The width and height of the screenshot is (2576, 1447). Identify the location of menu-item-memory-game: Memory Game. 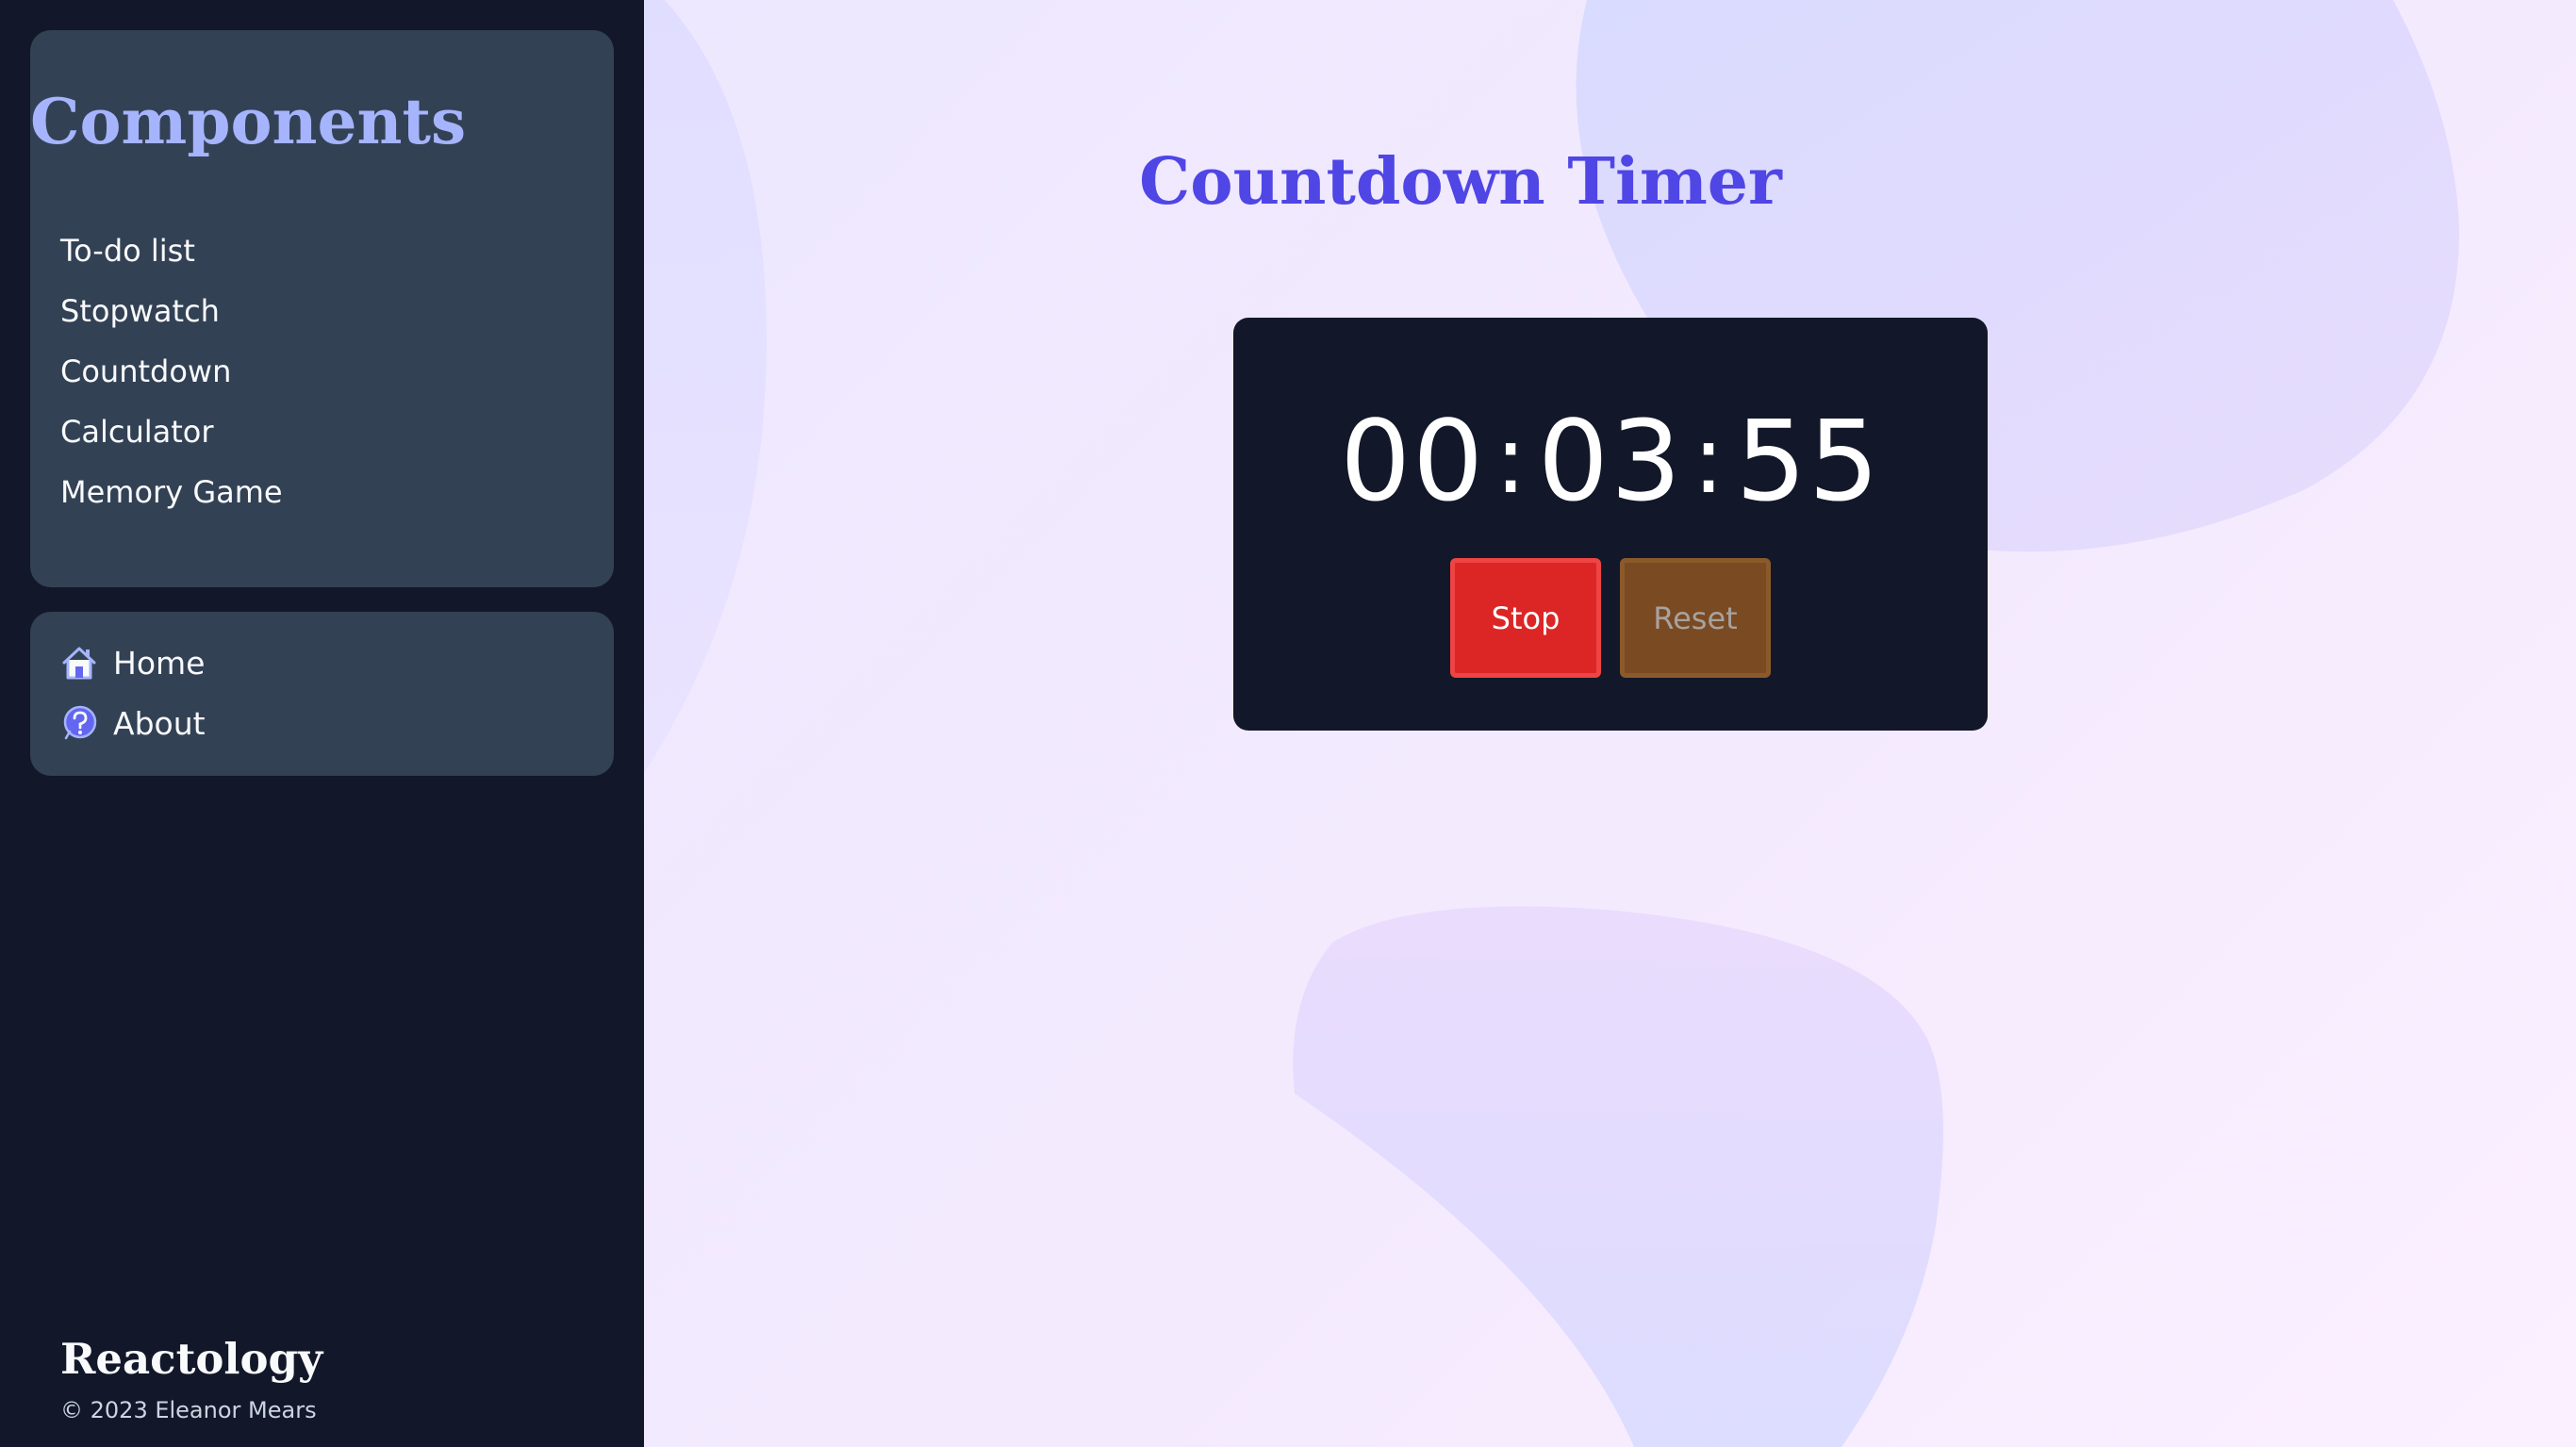
(171, 492).